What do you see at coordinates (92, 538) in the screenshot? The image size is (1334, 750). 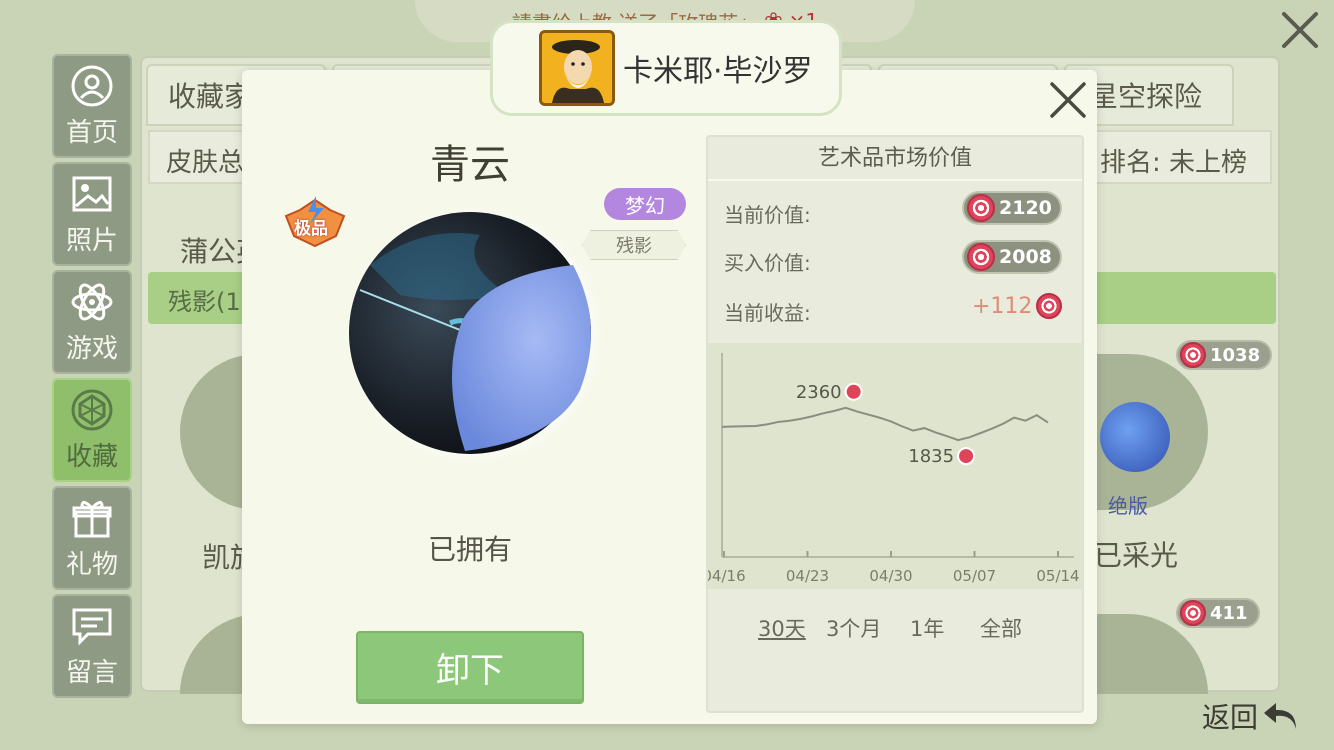 I see `side-nav-gifts: 礼物` at bounding box center [92, 538].